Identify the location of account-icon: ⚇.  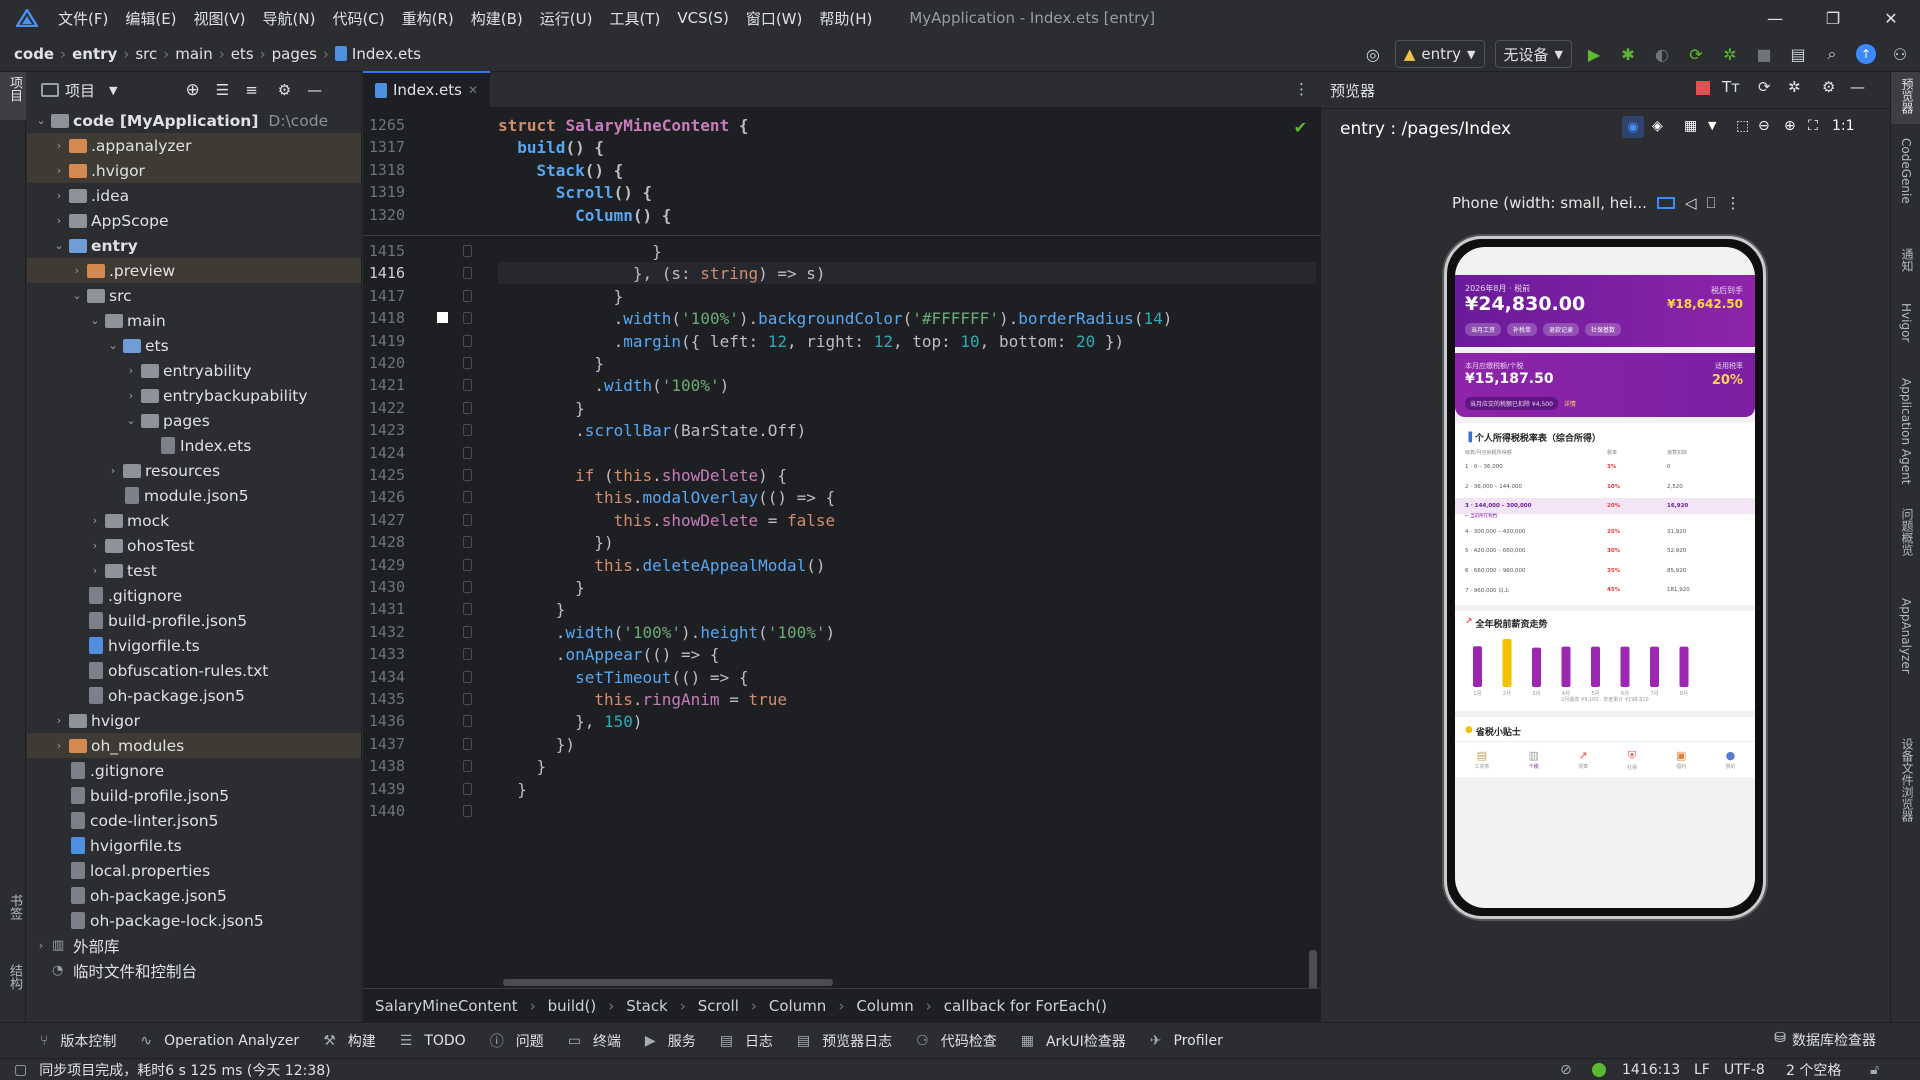
(1900, 54).